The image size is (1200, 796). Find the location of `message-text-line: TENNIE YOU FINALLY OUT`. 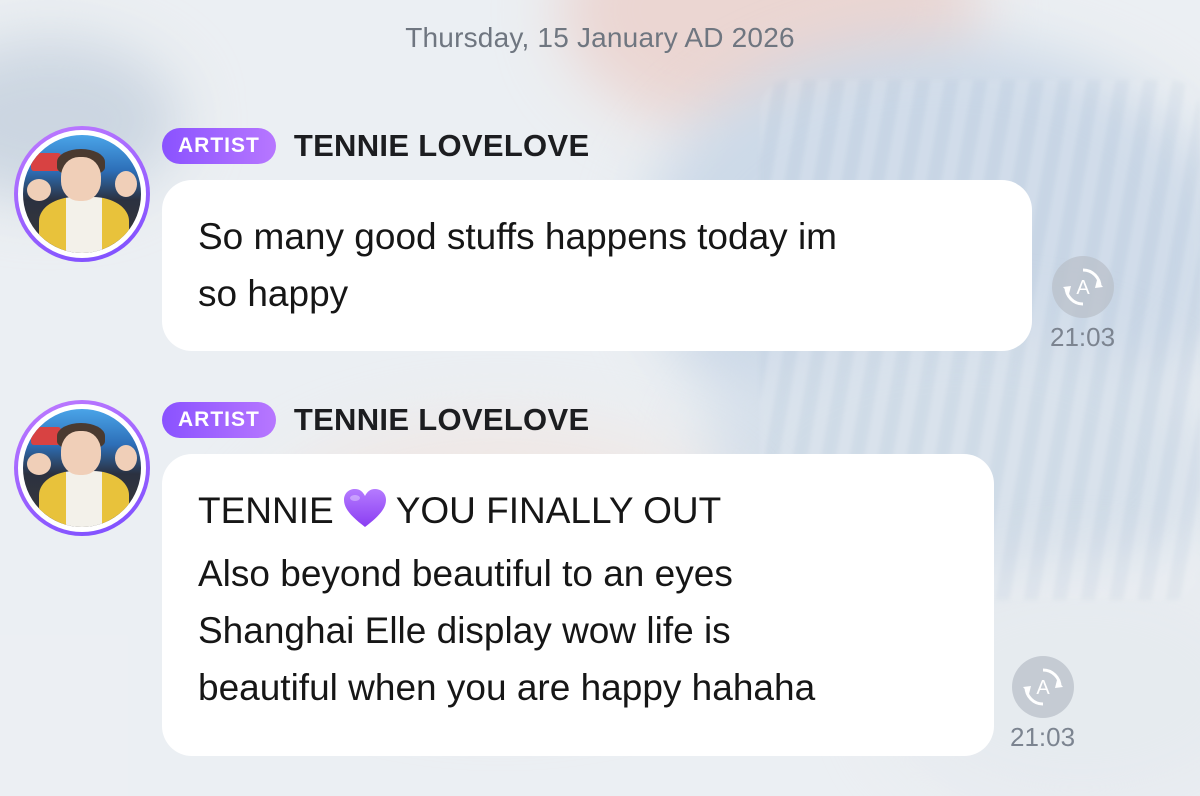

message-text-line: TENNIE YOU FINALLY OUT is located at coordinates (578, 513).